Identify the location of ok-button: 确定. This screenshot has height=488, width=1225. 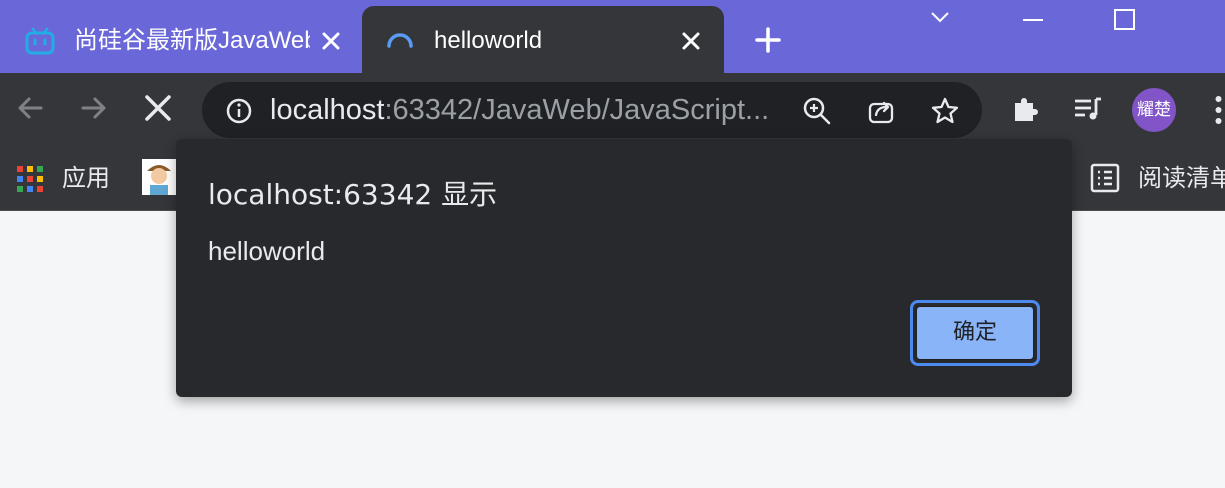
(975, 333).